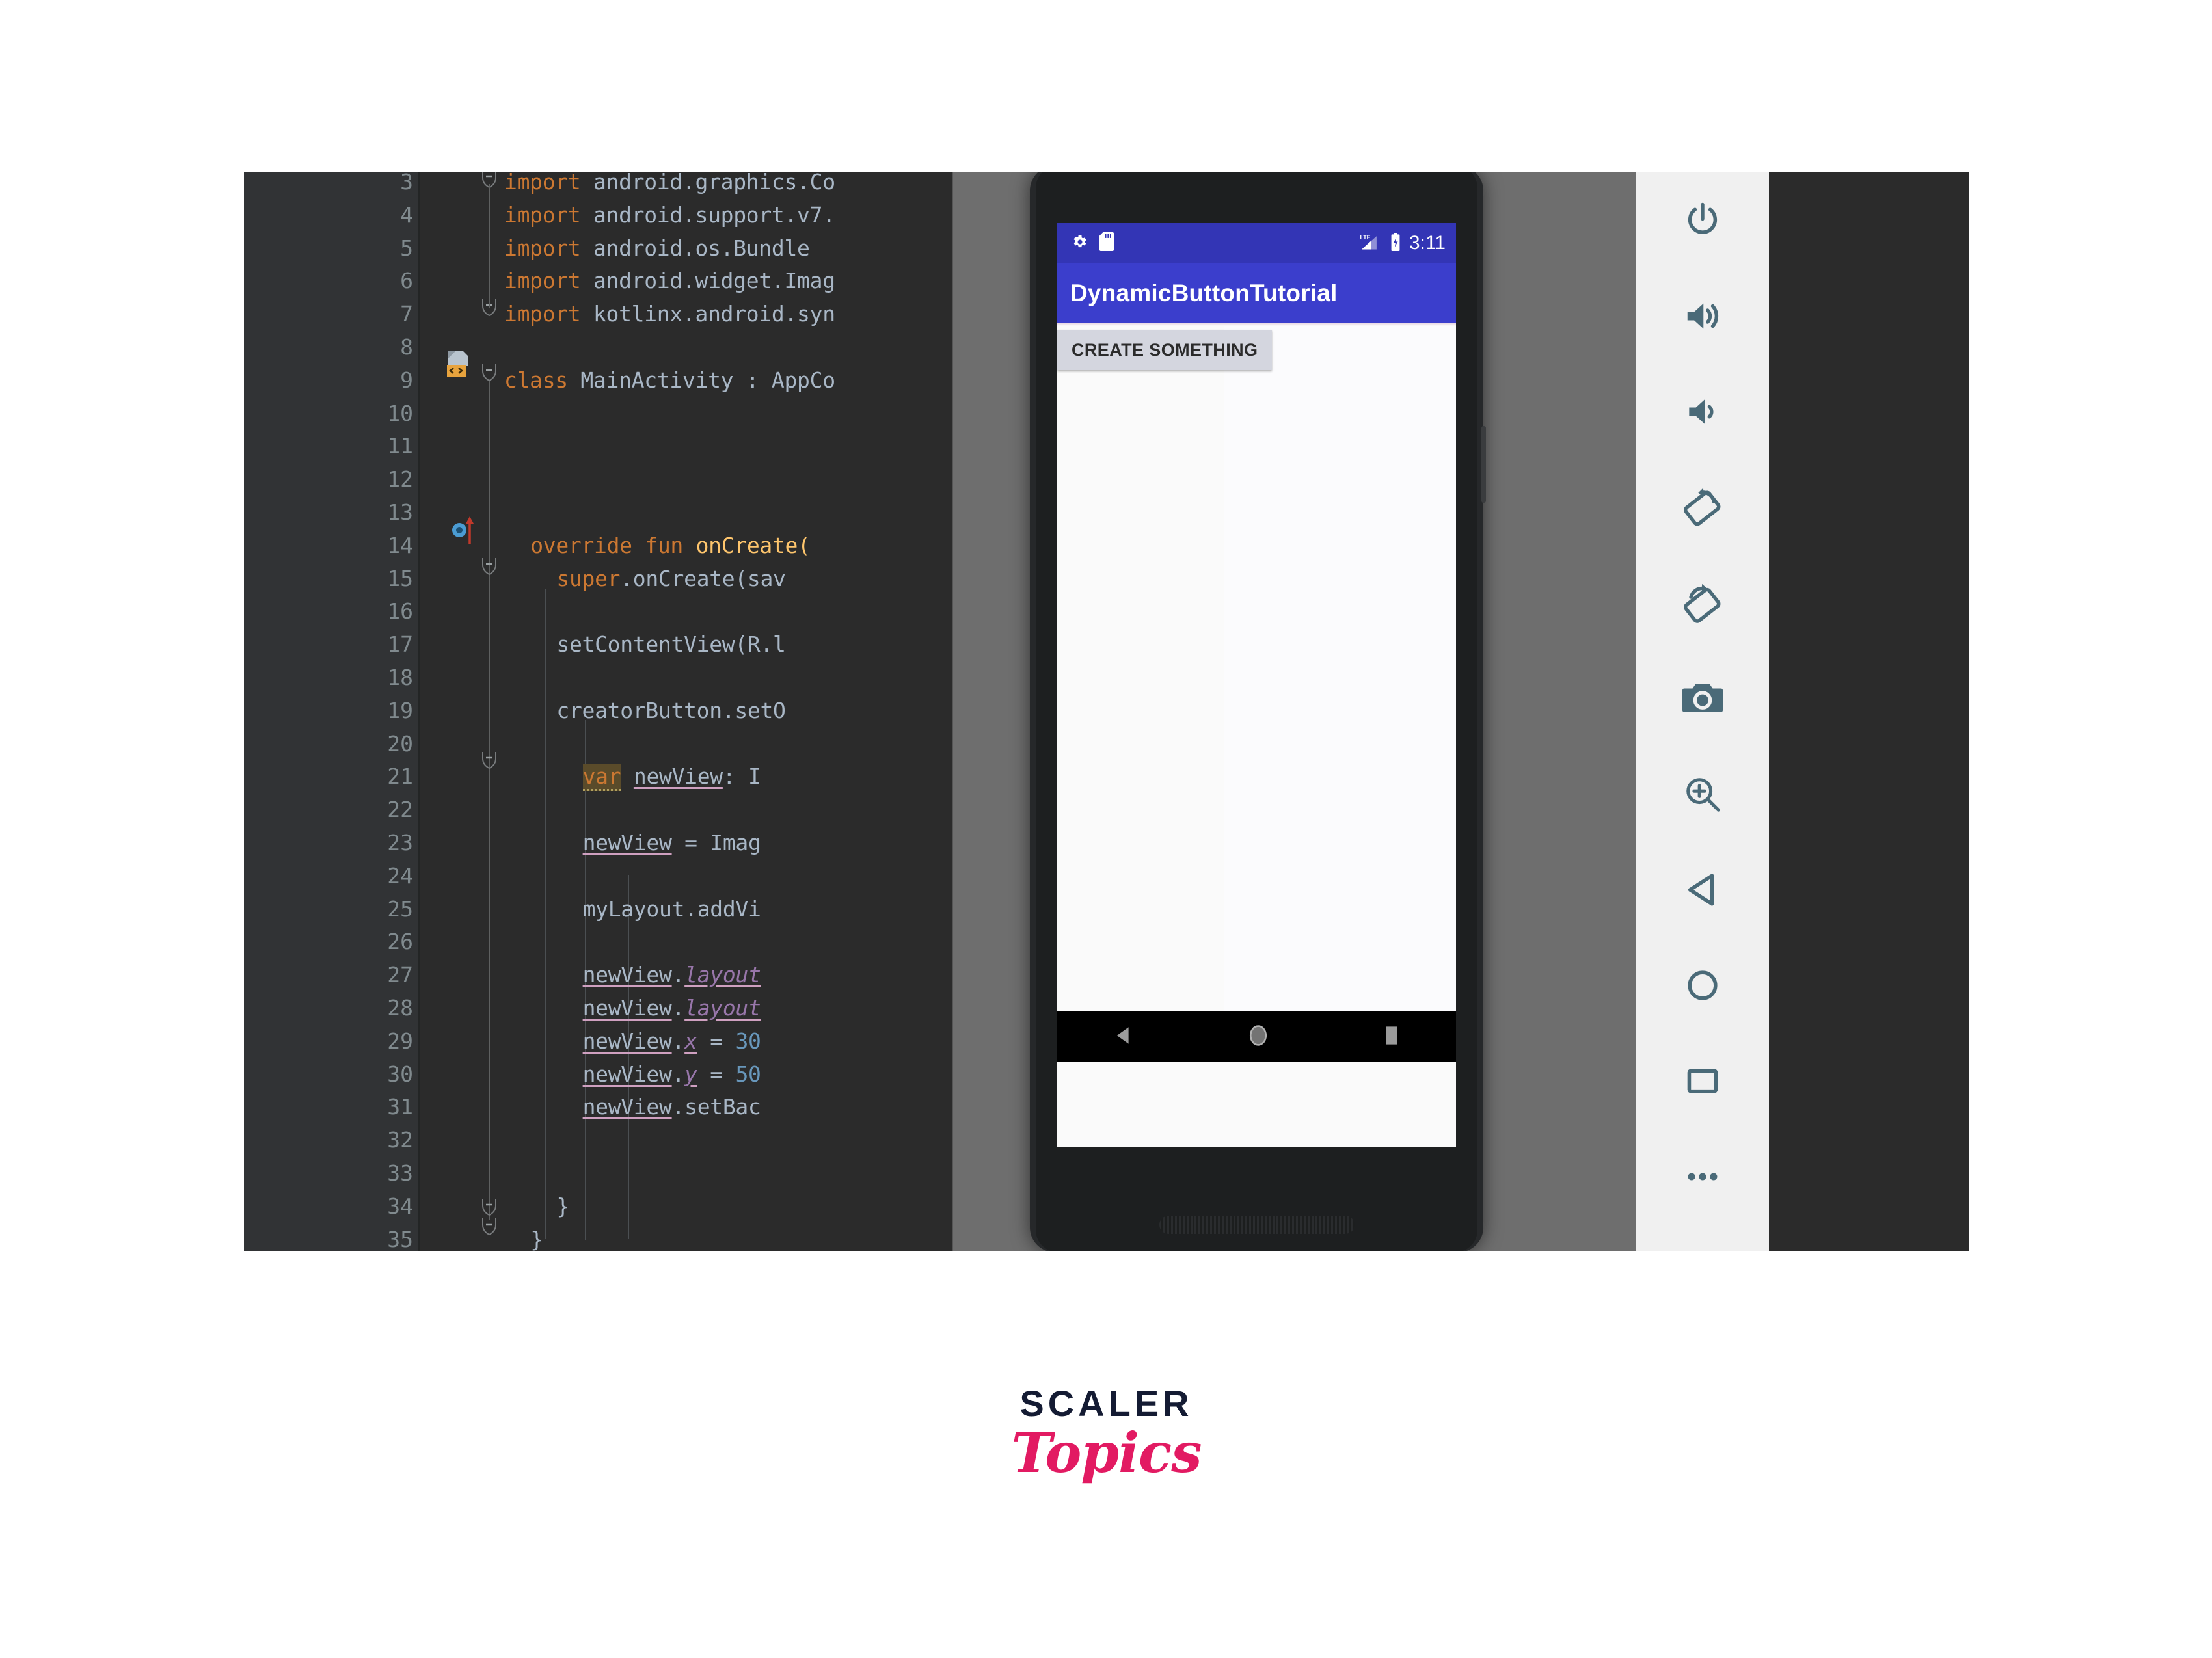 Image resolution: width=2212 pixels, height=1658 pixels. I want to click on code-line: 32, so click(598, 1140).